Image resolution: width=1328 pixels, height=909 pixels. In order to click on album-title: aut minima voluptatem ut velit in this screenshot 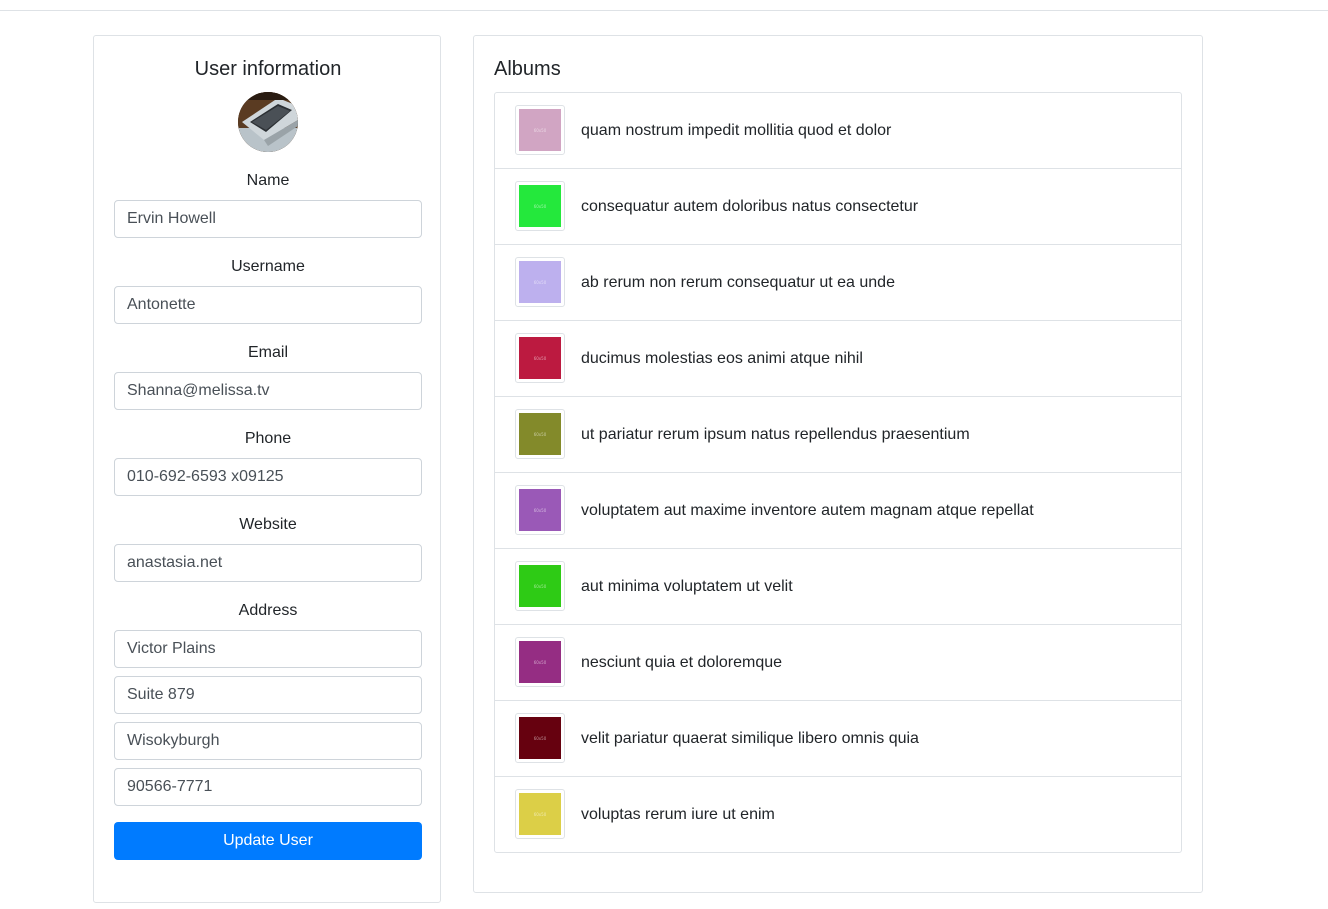, I will do `click(687, 586)`.